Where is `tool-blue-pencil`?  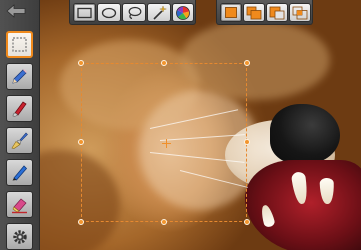 tool-blue-pencil is located at coordinates (19, 76).